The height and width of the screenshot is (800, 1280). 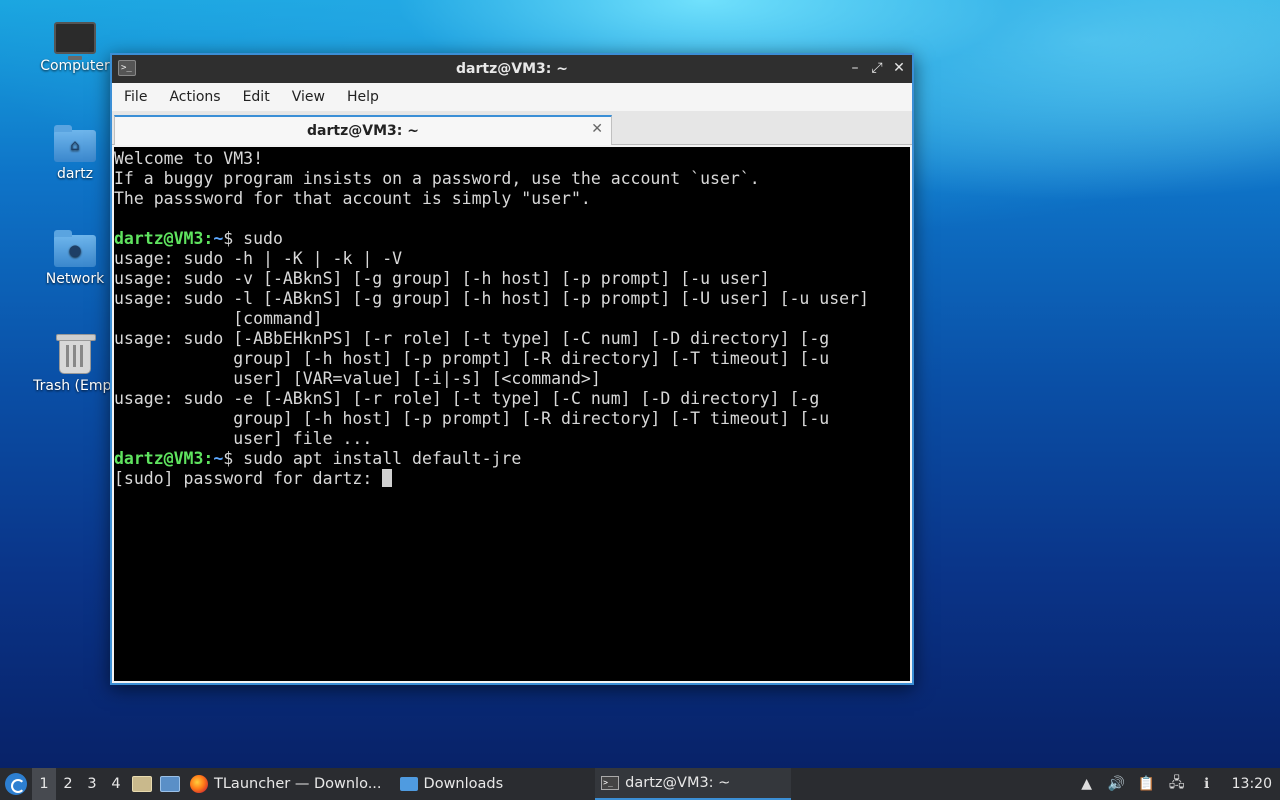 I want to click on file-manager-icon, so click(x=142, y=784).